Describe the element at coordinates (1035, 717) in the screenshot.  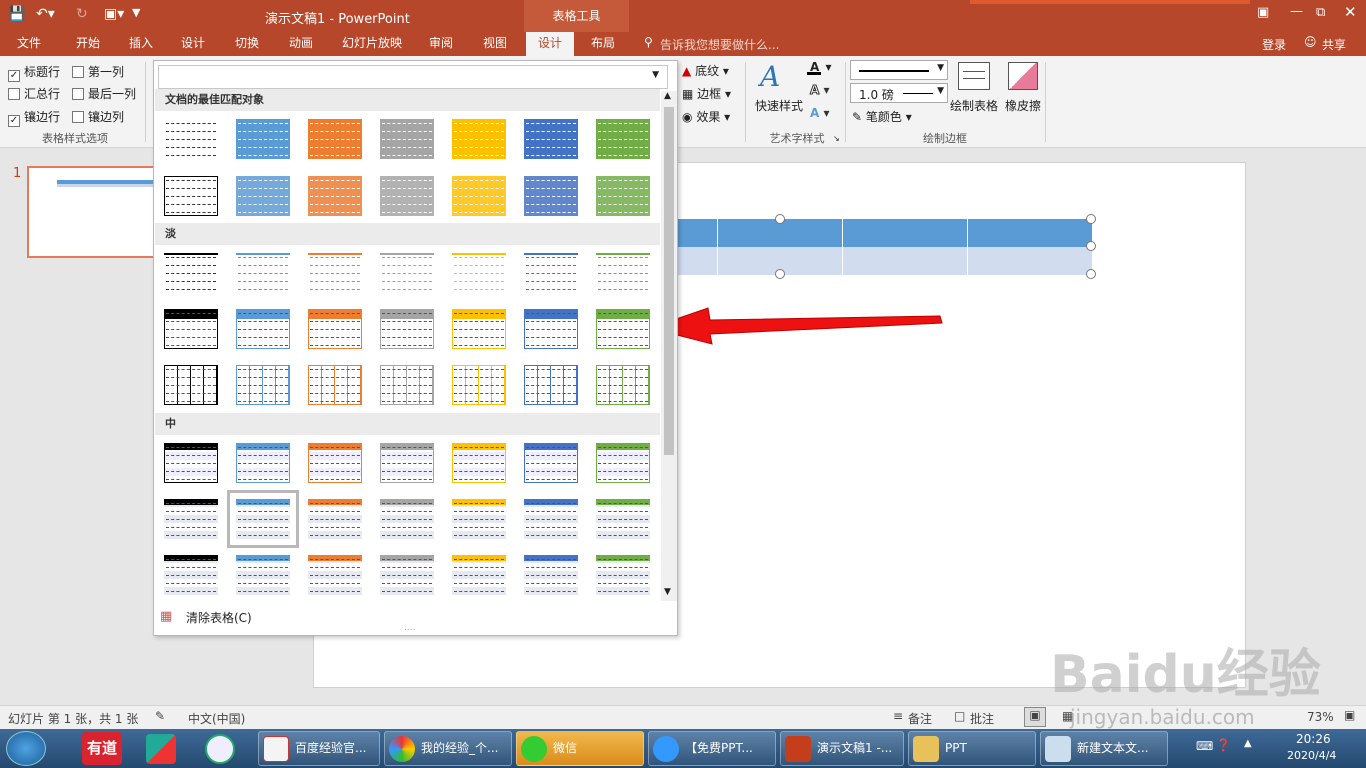
I see `normal-view-icon: ▣` at that location.